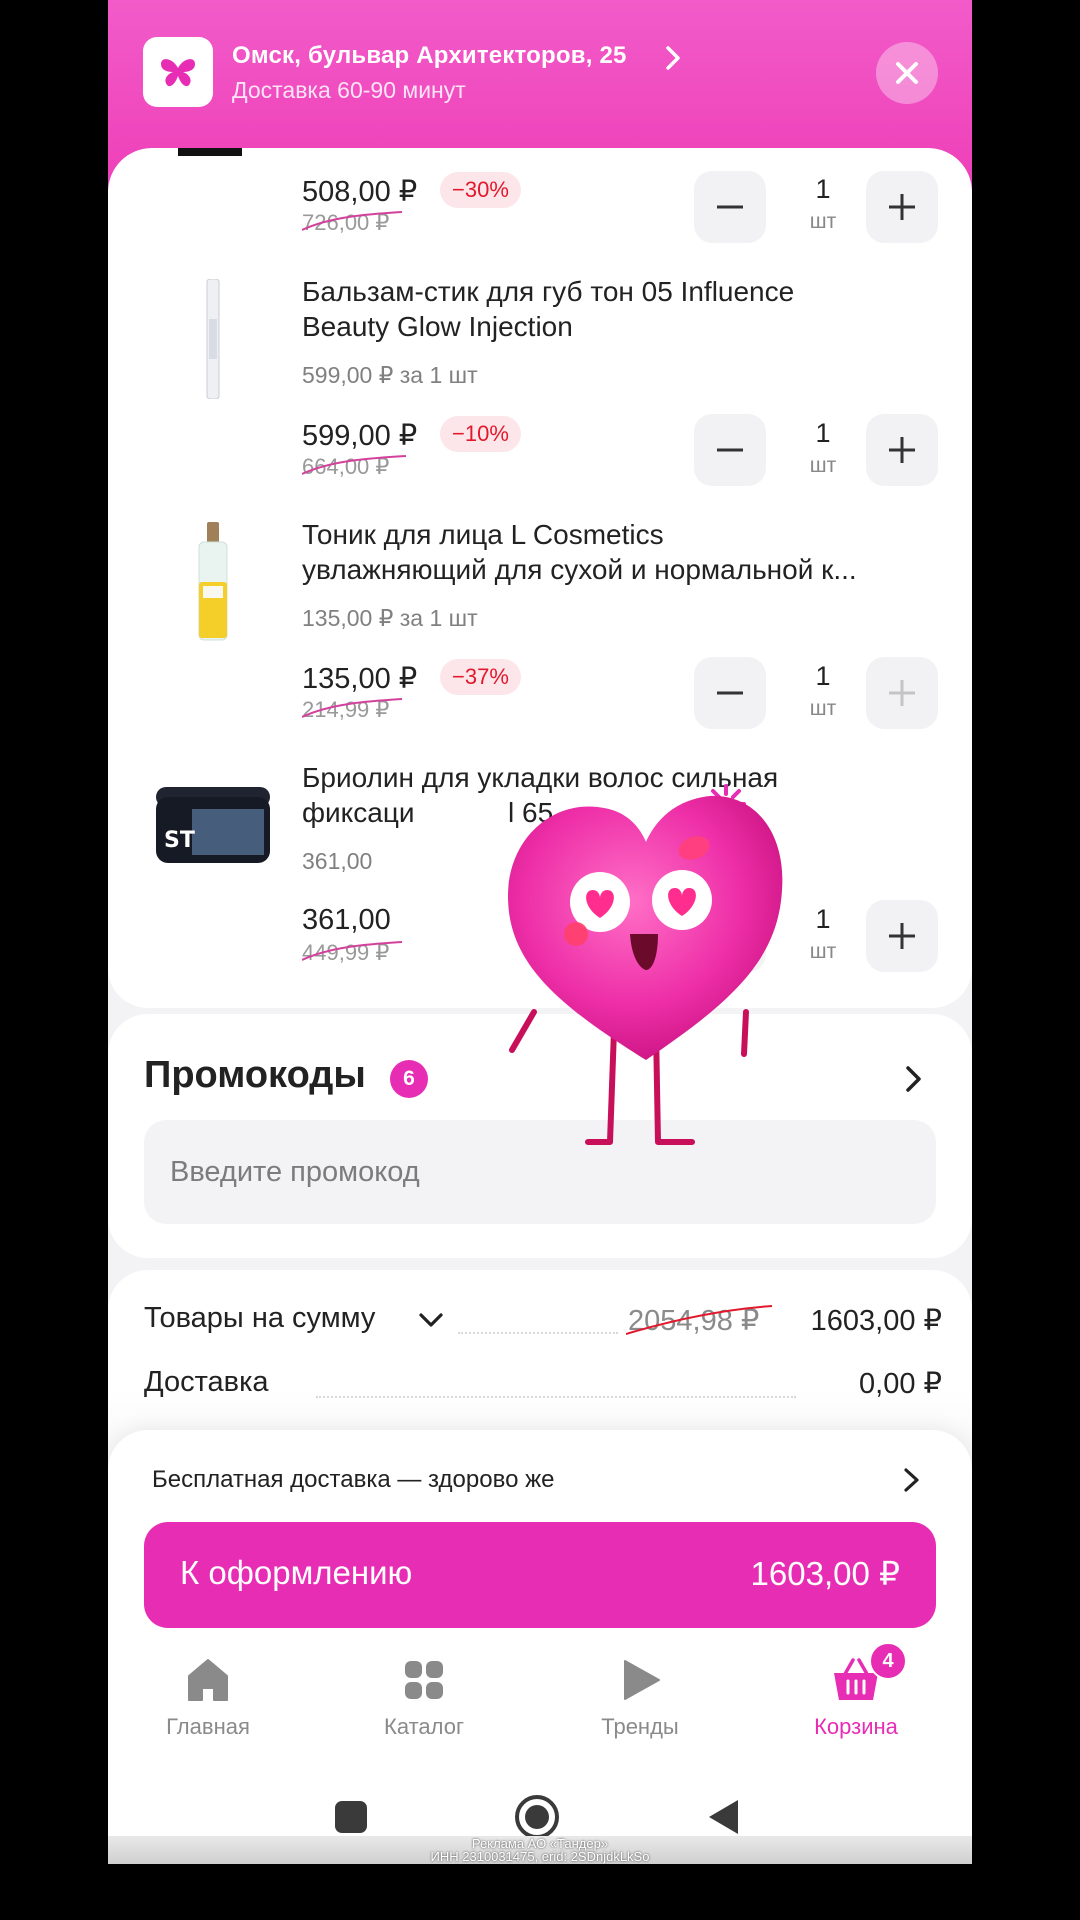  What do you see at coordinates (642, 1680) in the screenshot?
I see `play-icon` at bounding box center [642, 1680].